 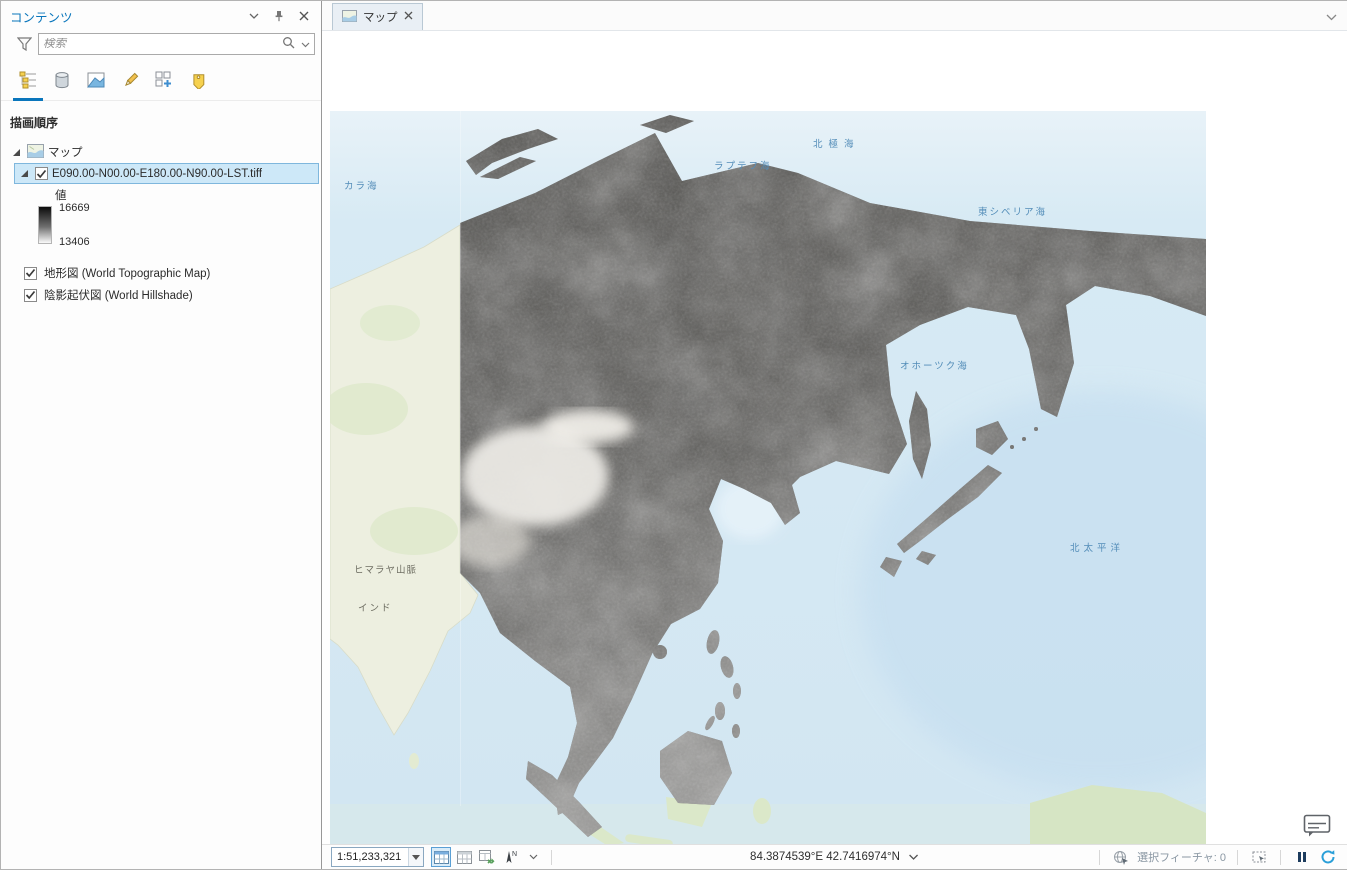 I want to click on legend-max-value: 16669, so click(x=74, y=208).